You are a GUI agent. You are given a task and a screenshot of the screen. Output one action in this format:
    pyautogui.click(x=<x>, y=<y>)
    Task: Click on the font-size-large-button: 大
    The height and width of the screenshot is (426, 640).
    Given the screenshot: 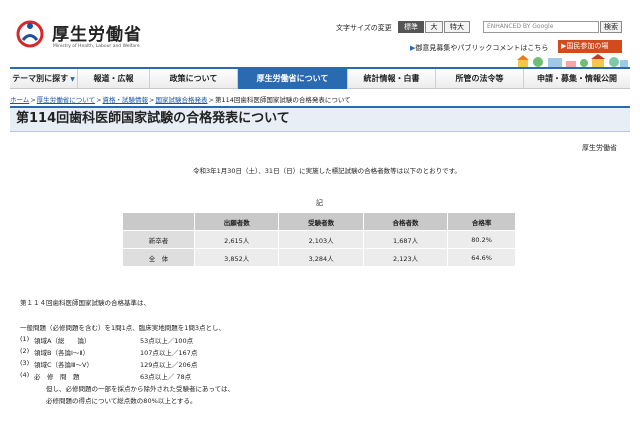 What is the action you would take?
    pyautogui.click(x=434, y=27)
    